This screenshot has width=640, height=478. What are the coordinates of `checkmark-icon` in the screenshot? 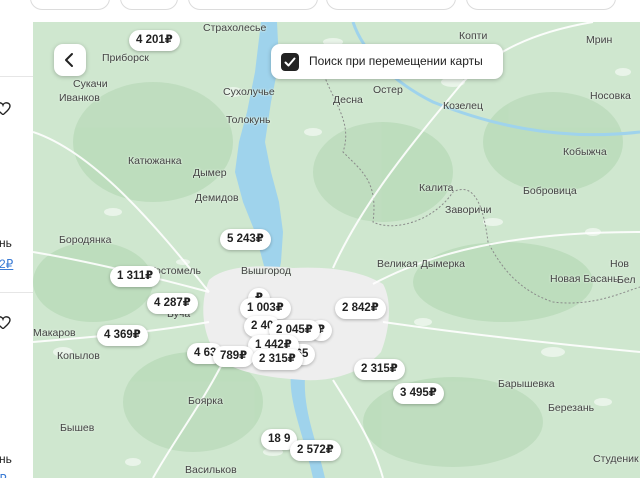 It's located at (290, 62).